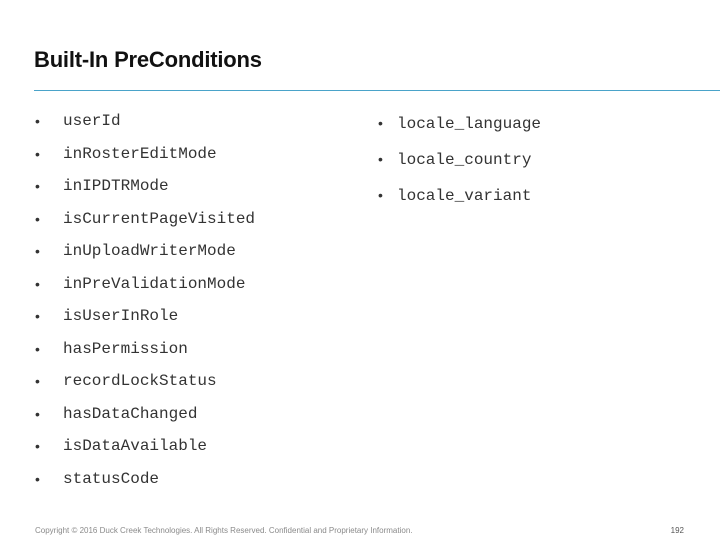  Describe the element at coordinates (464, 196) in the screenshot. I see `list-item-label: locale_variant` at that location.